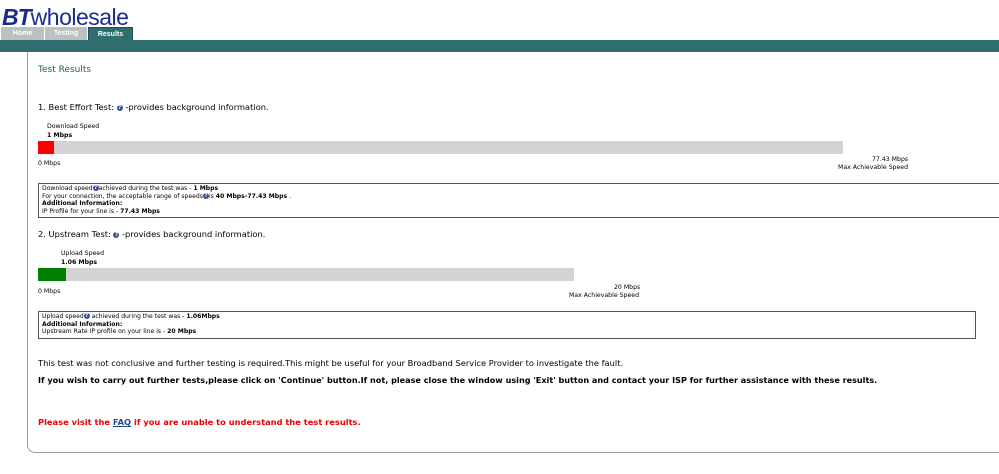 Image resolution: width=999 pixels, height=474 pixels. What do you see at coordinates (60, 135) in the screenshot?
I see `download-value-label: 1 Mbps` at bounding box center [60, 135].